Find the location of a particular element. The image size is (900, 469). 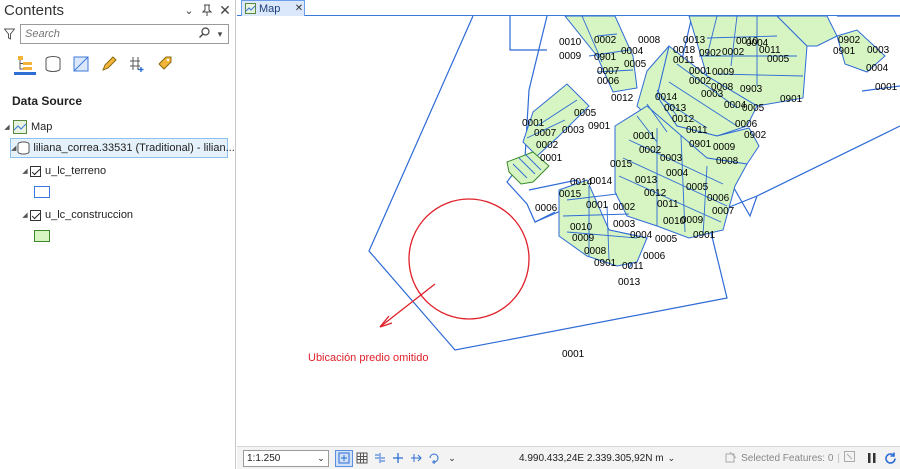

grid-icon is located at coordinates (362, 458).